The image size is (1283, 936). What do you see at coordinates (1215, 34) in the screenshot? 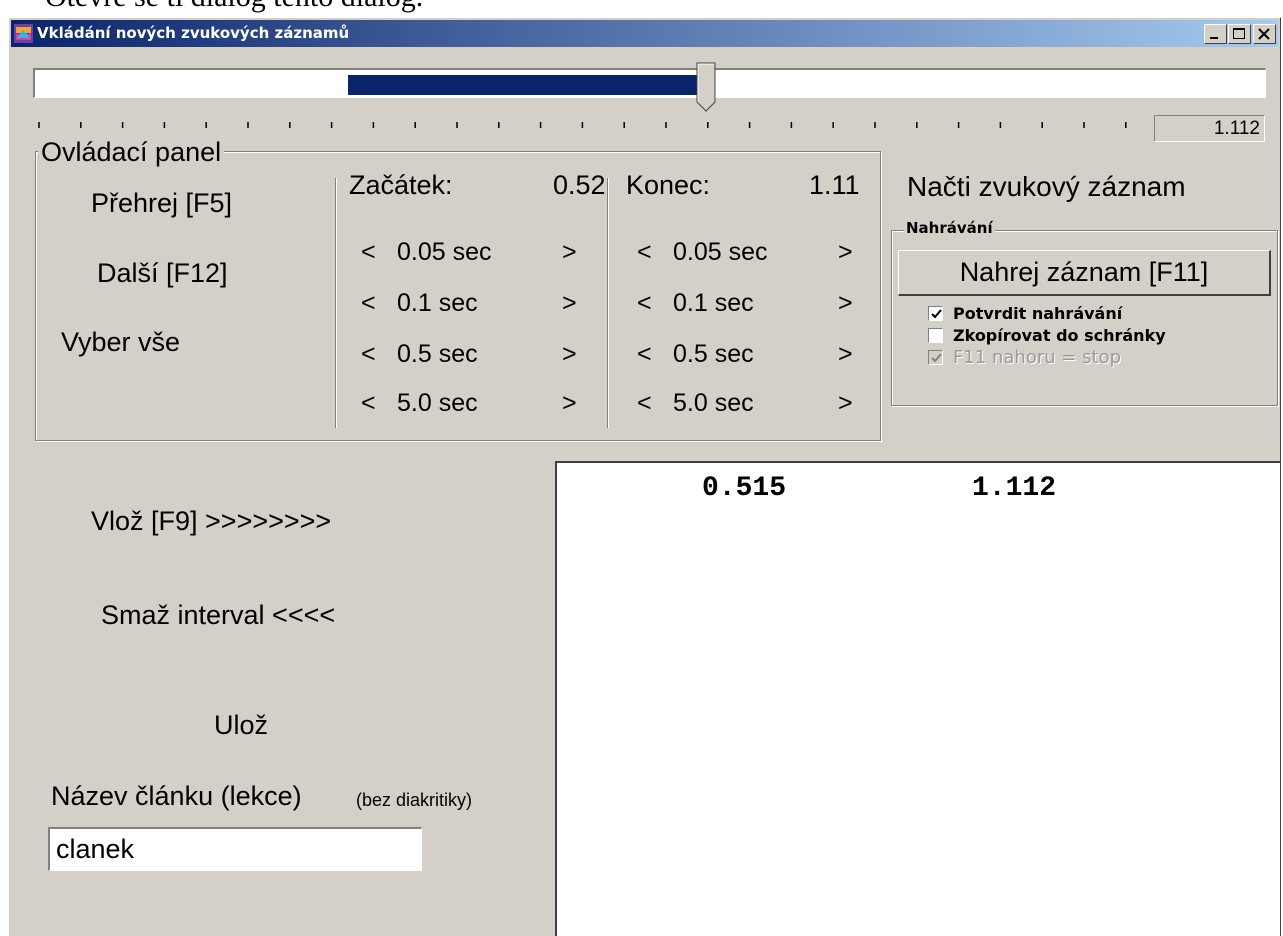
I see `minimize-button` at bounding box center [1215, 34].